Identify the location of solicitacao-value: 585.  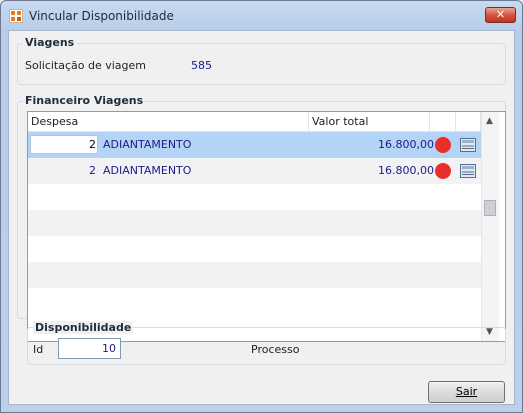
(201, 65).